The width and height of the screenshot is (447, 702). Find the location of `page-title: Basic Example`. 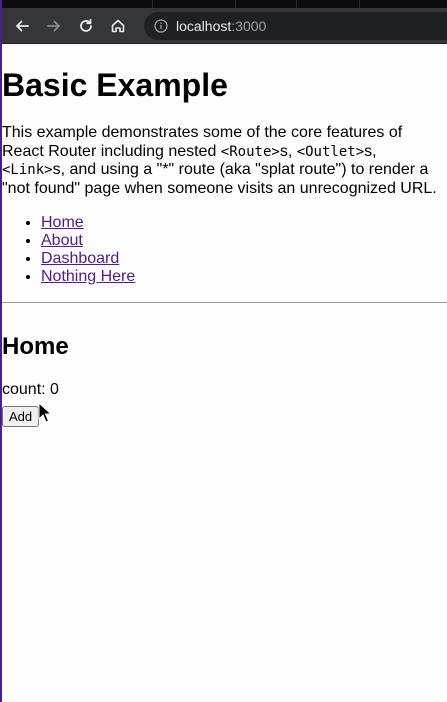

page-title: Basic Example is located at coordinates (115, 85).